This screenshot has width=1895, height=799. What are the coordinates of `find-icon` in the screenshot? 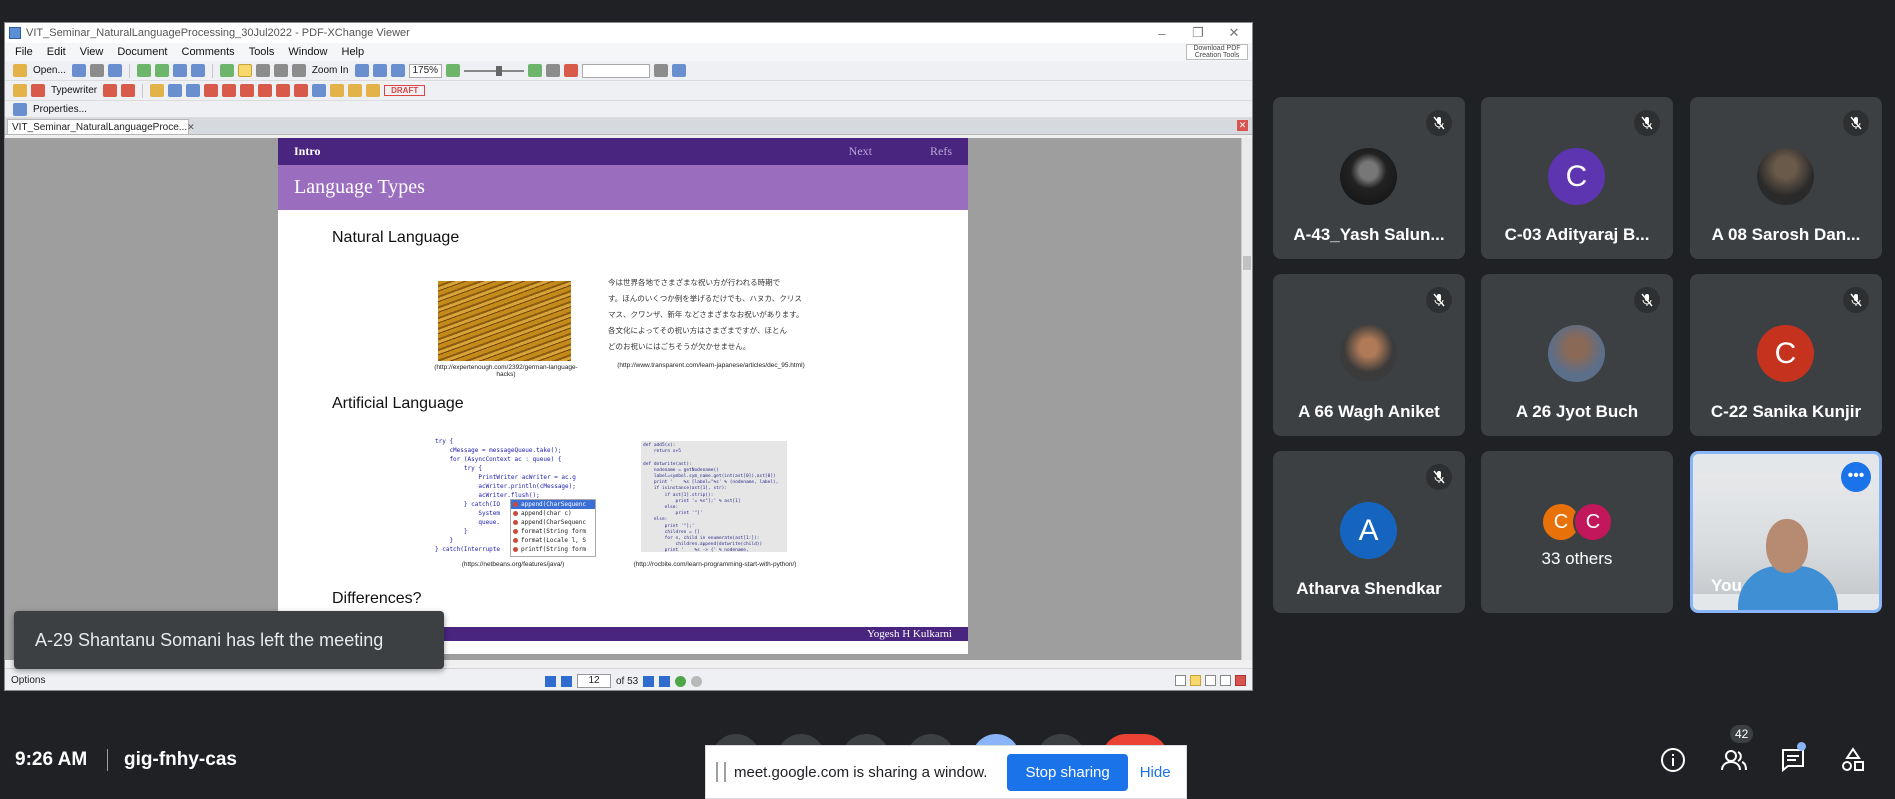 It's located at (661, 70).